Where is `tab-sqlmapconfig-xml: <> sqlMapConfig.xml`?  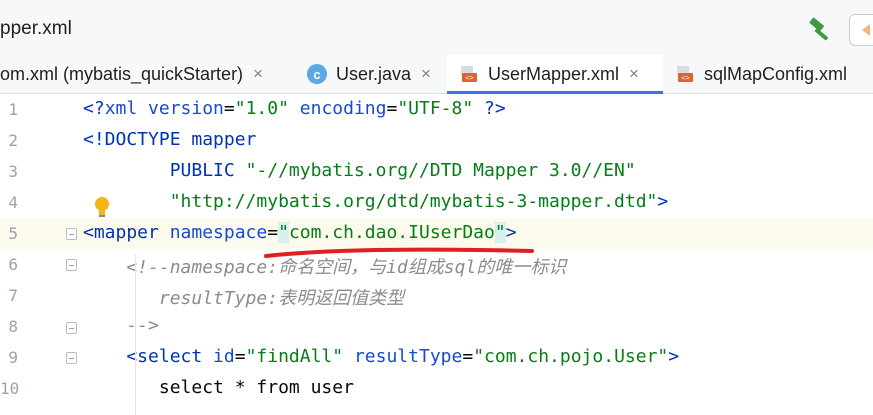
tab-sqlmapconfig-xml: <> sqlMapConfig.xml is located at coordinates (774, 74).